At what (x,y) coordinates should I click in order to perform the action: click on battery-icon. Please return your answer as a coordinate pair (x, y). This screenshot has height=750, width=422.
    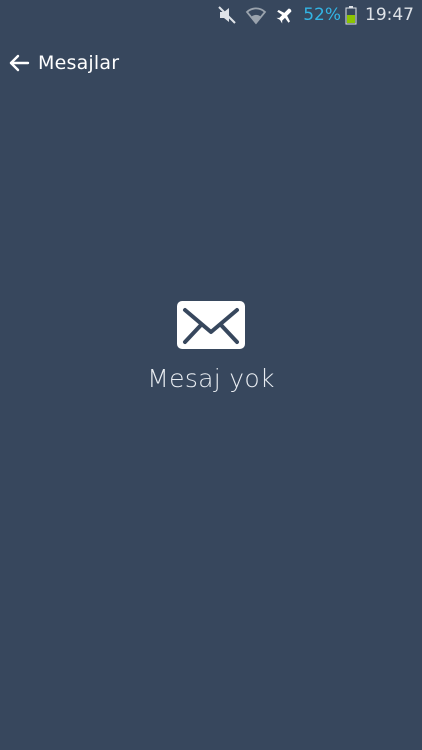
    Looking at the image, I should click on (351, 15).